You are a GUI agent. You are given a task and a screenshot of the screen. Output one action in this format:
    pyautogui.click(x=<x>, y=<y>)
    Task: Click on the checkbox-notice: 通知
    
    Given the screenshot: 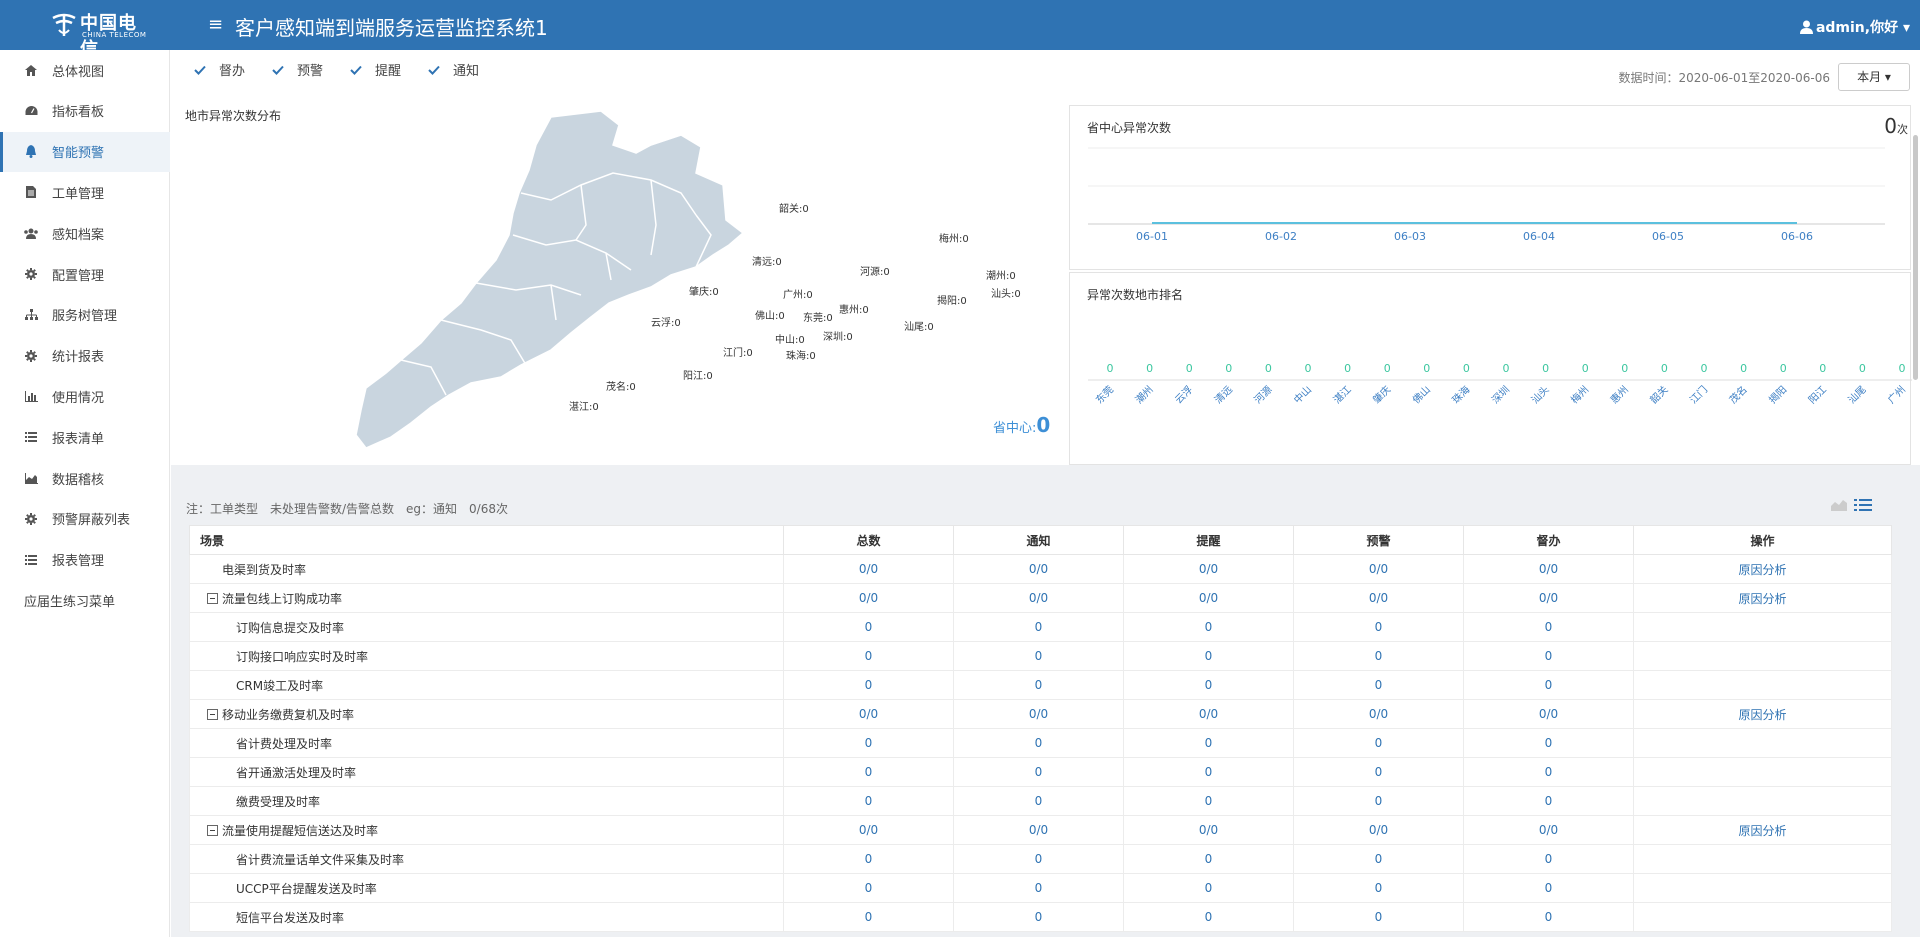 What is the action you would take?
    pyautogui.click(x=452, y=69)
    